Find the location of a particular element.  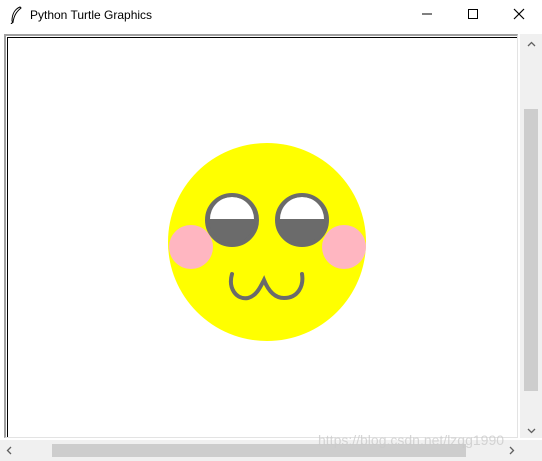

minimize-icon is located at coordinates (427, 16).